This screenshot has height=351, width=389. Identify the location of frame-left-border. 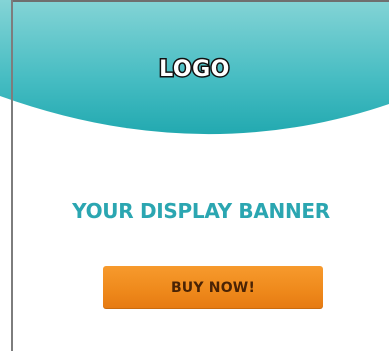
(12, 175).